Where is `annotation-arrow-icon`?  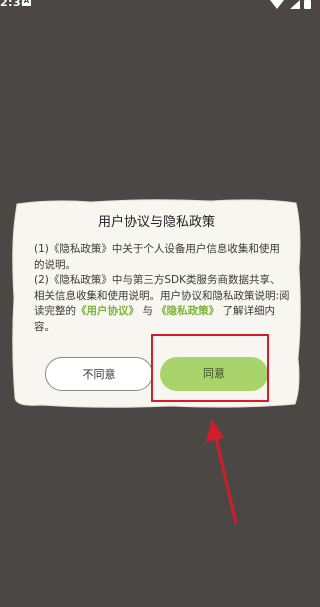
annotation-arrow-icon is located at coordinates (222, 471).